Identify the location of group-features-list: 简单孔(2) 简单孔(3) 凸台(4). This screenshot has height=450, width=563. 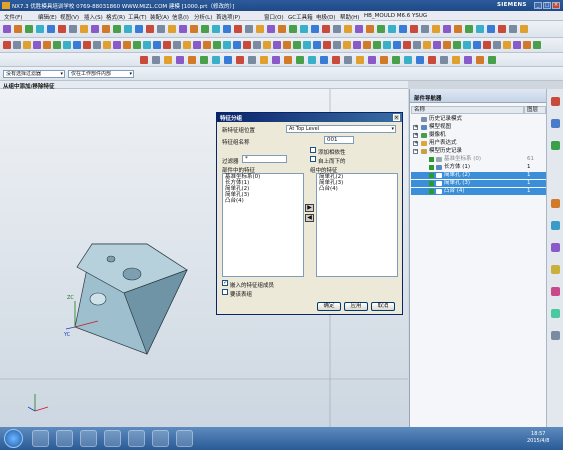
(357, 225).